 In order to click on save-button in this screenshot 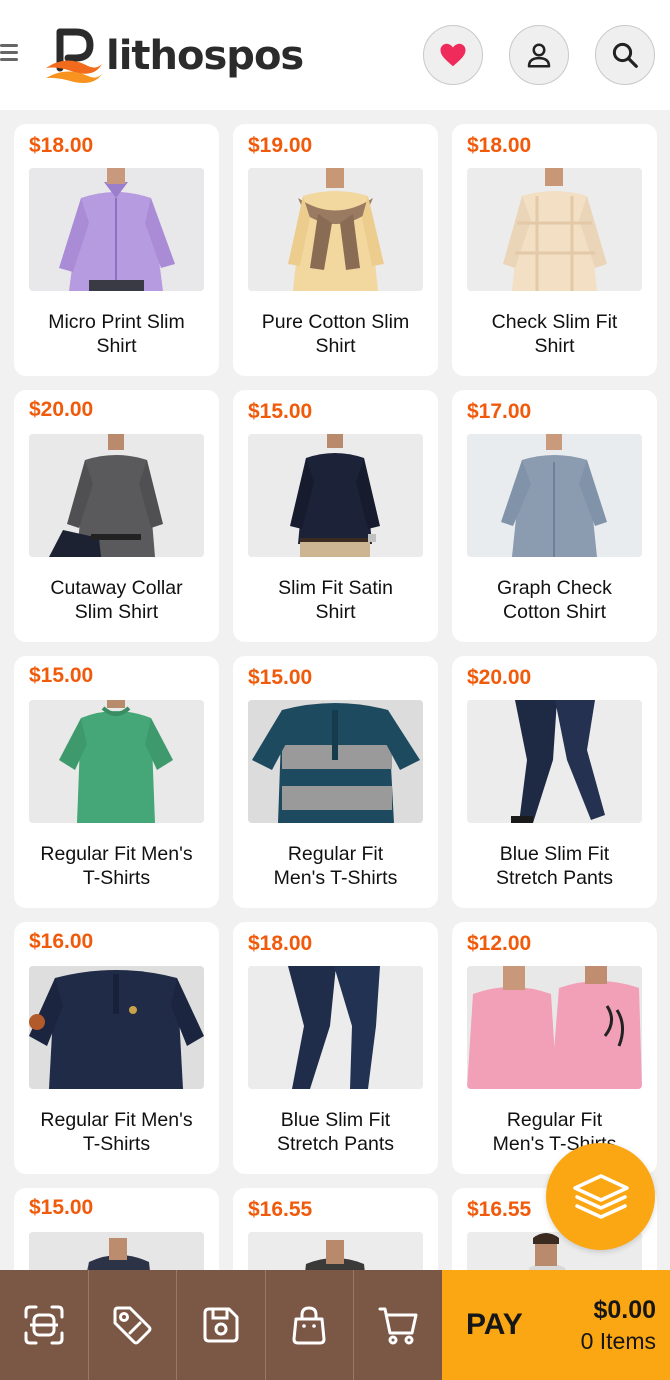, I will do `click(221, 1325)`.